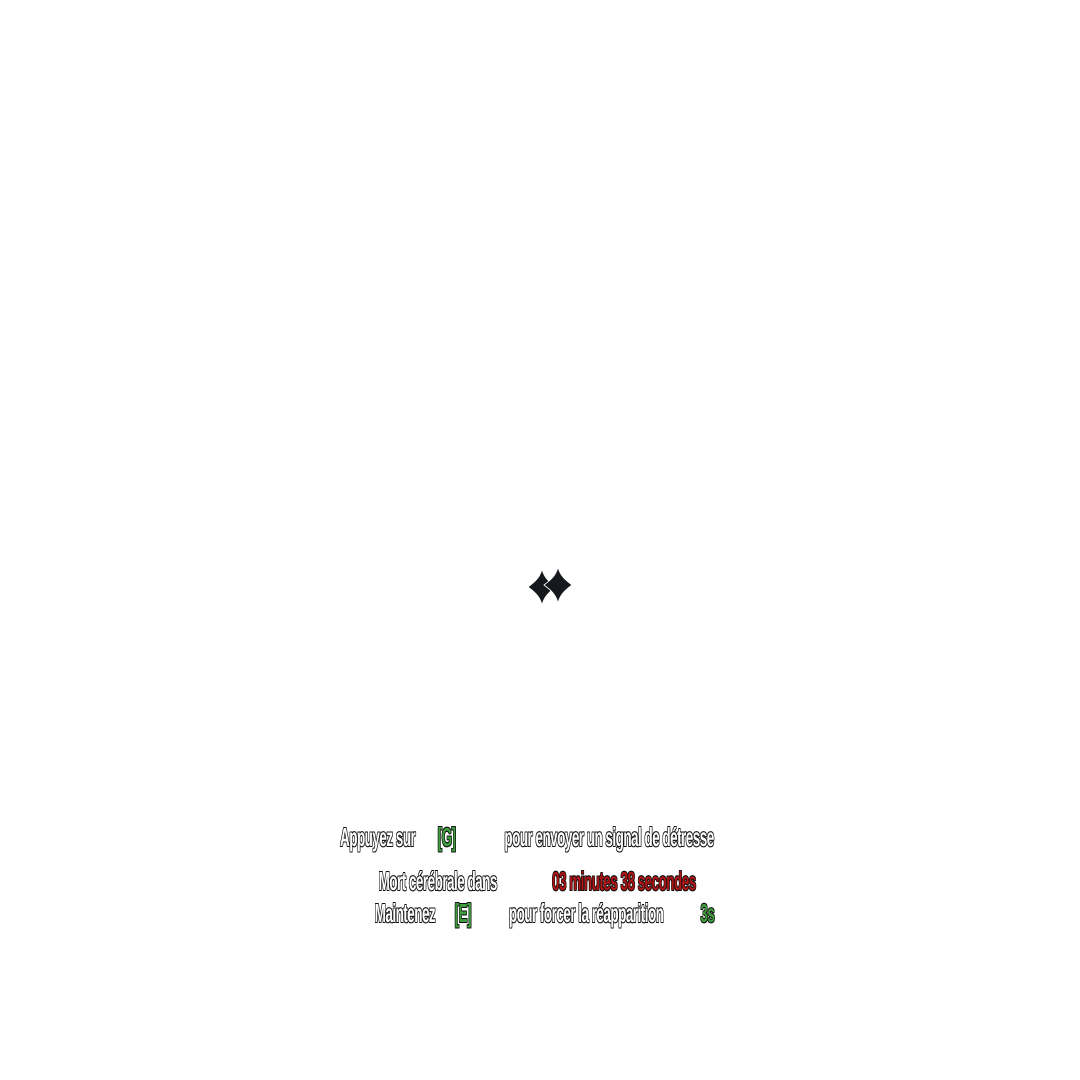  I want to click on respawn-hold-time: 3s, so click(707, 913).